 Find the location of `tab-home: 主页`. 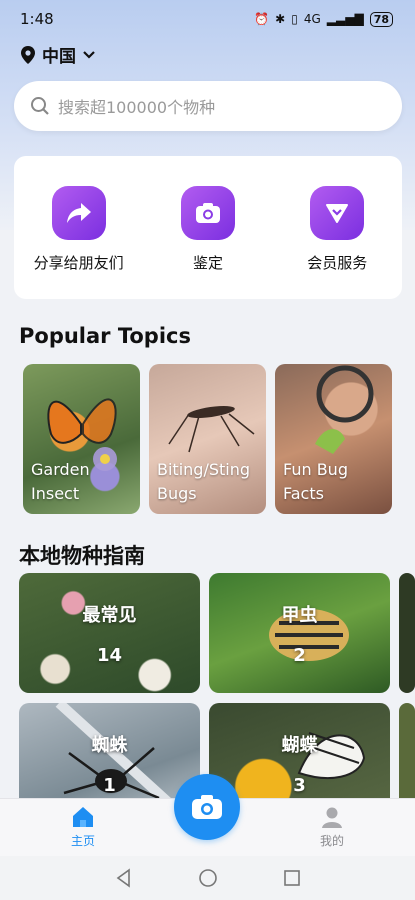

tab-home: 主页 is located at coordinates (83, 827).